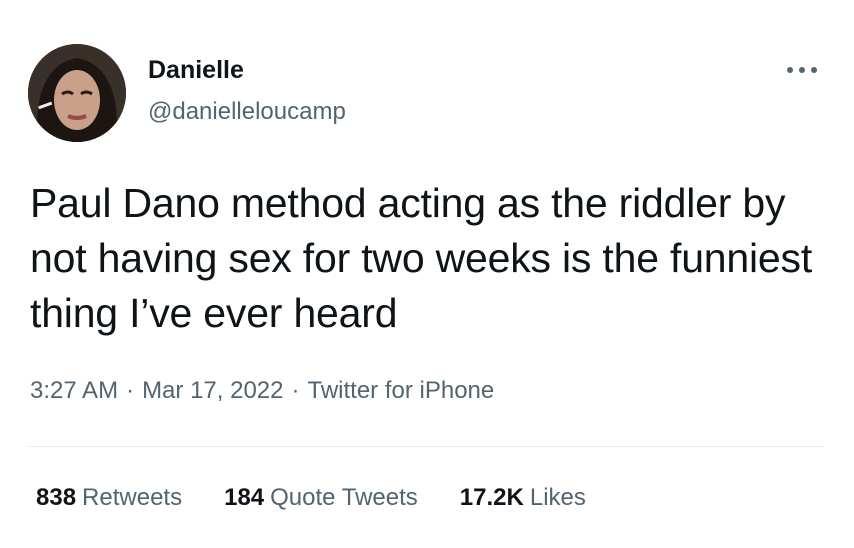  I want to click on avatar, so click(77, 93).